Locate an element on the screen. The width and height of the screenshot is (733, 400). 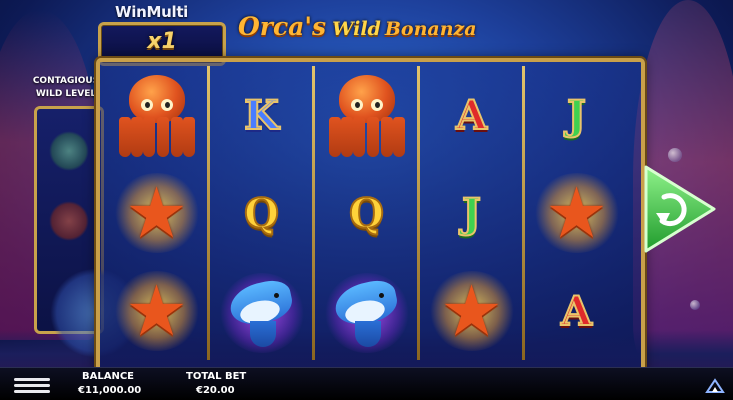
total-bet-value: €20.00 is located at coordinates (215, 390).